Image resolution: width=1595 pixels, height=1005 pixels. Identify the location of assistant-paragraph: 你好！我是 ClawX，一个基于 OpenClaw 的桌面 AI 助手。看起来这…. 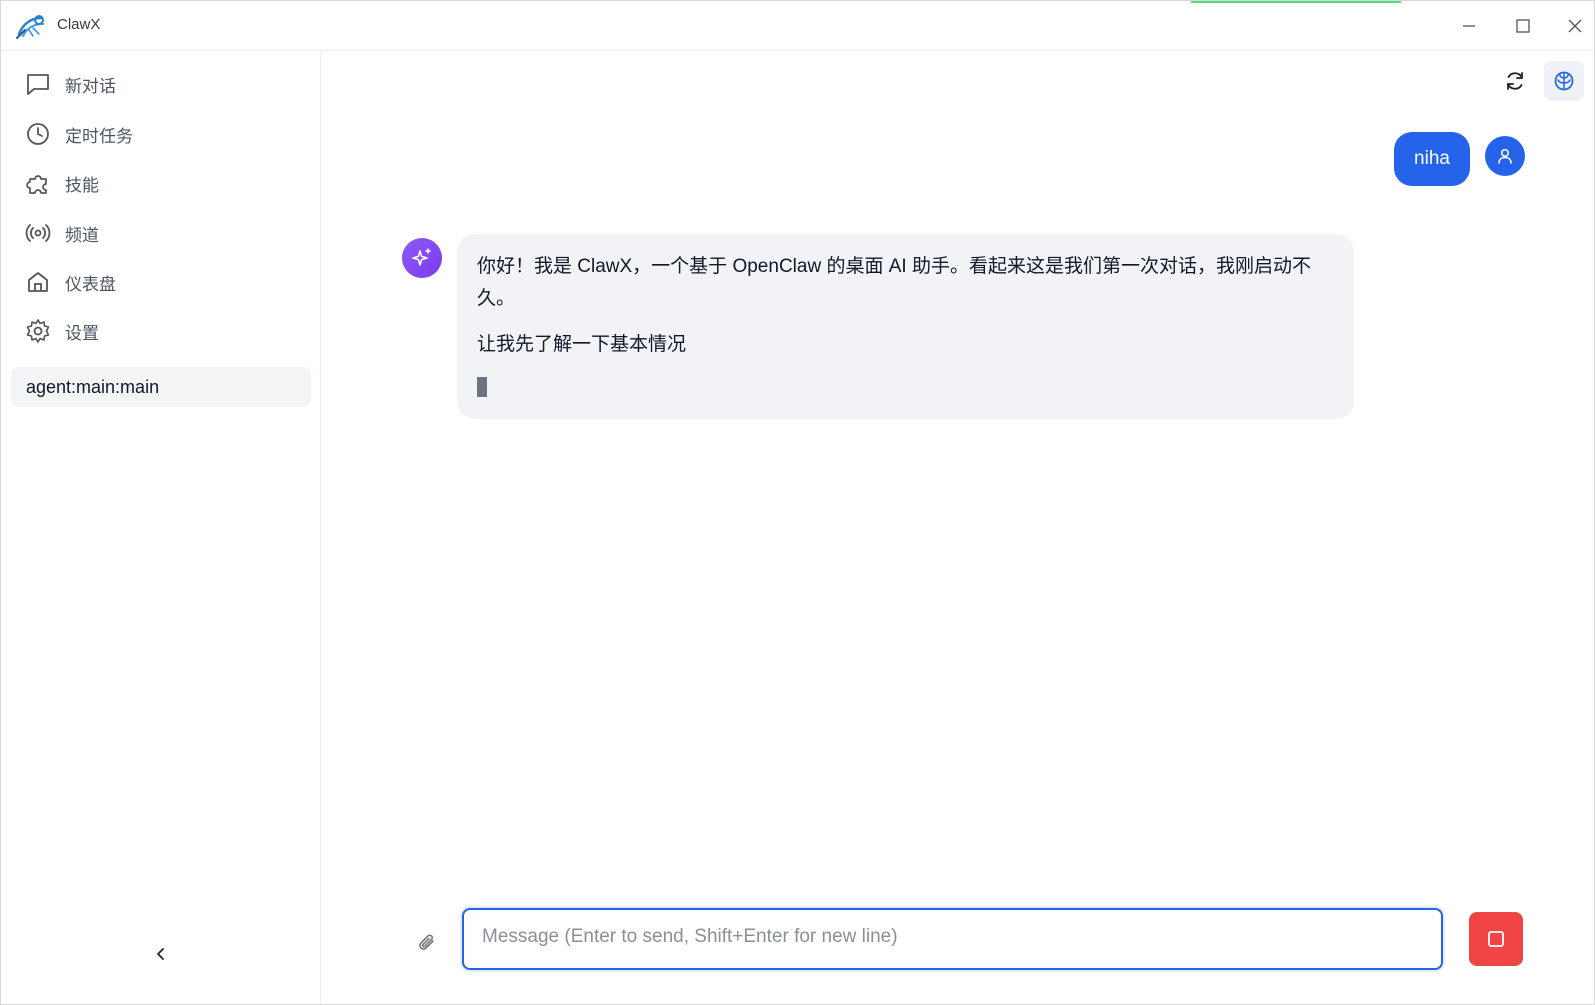
(894, 282).